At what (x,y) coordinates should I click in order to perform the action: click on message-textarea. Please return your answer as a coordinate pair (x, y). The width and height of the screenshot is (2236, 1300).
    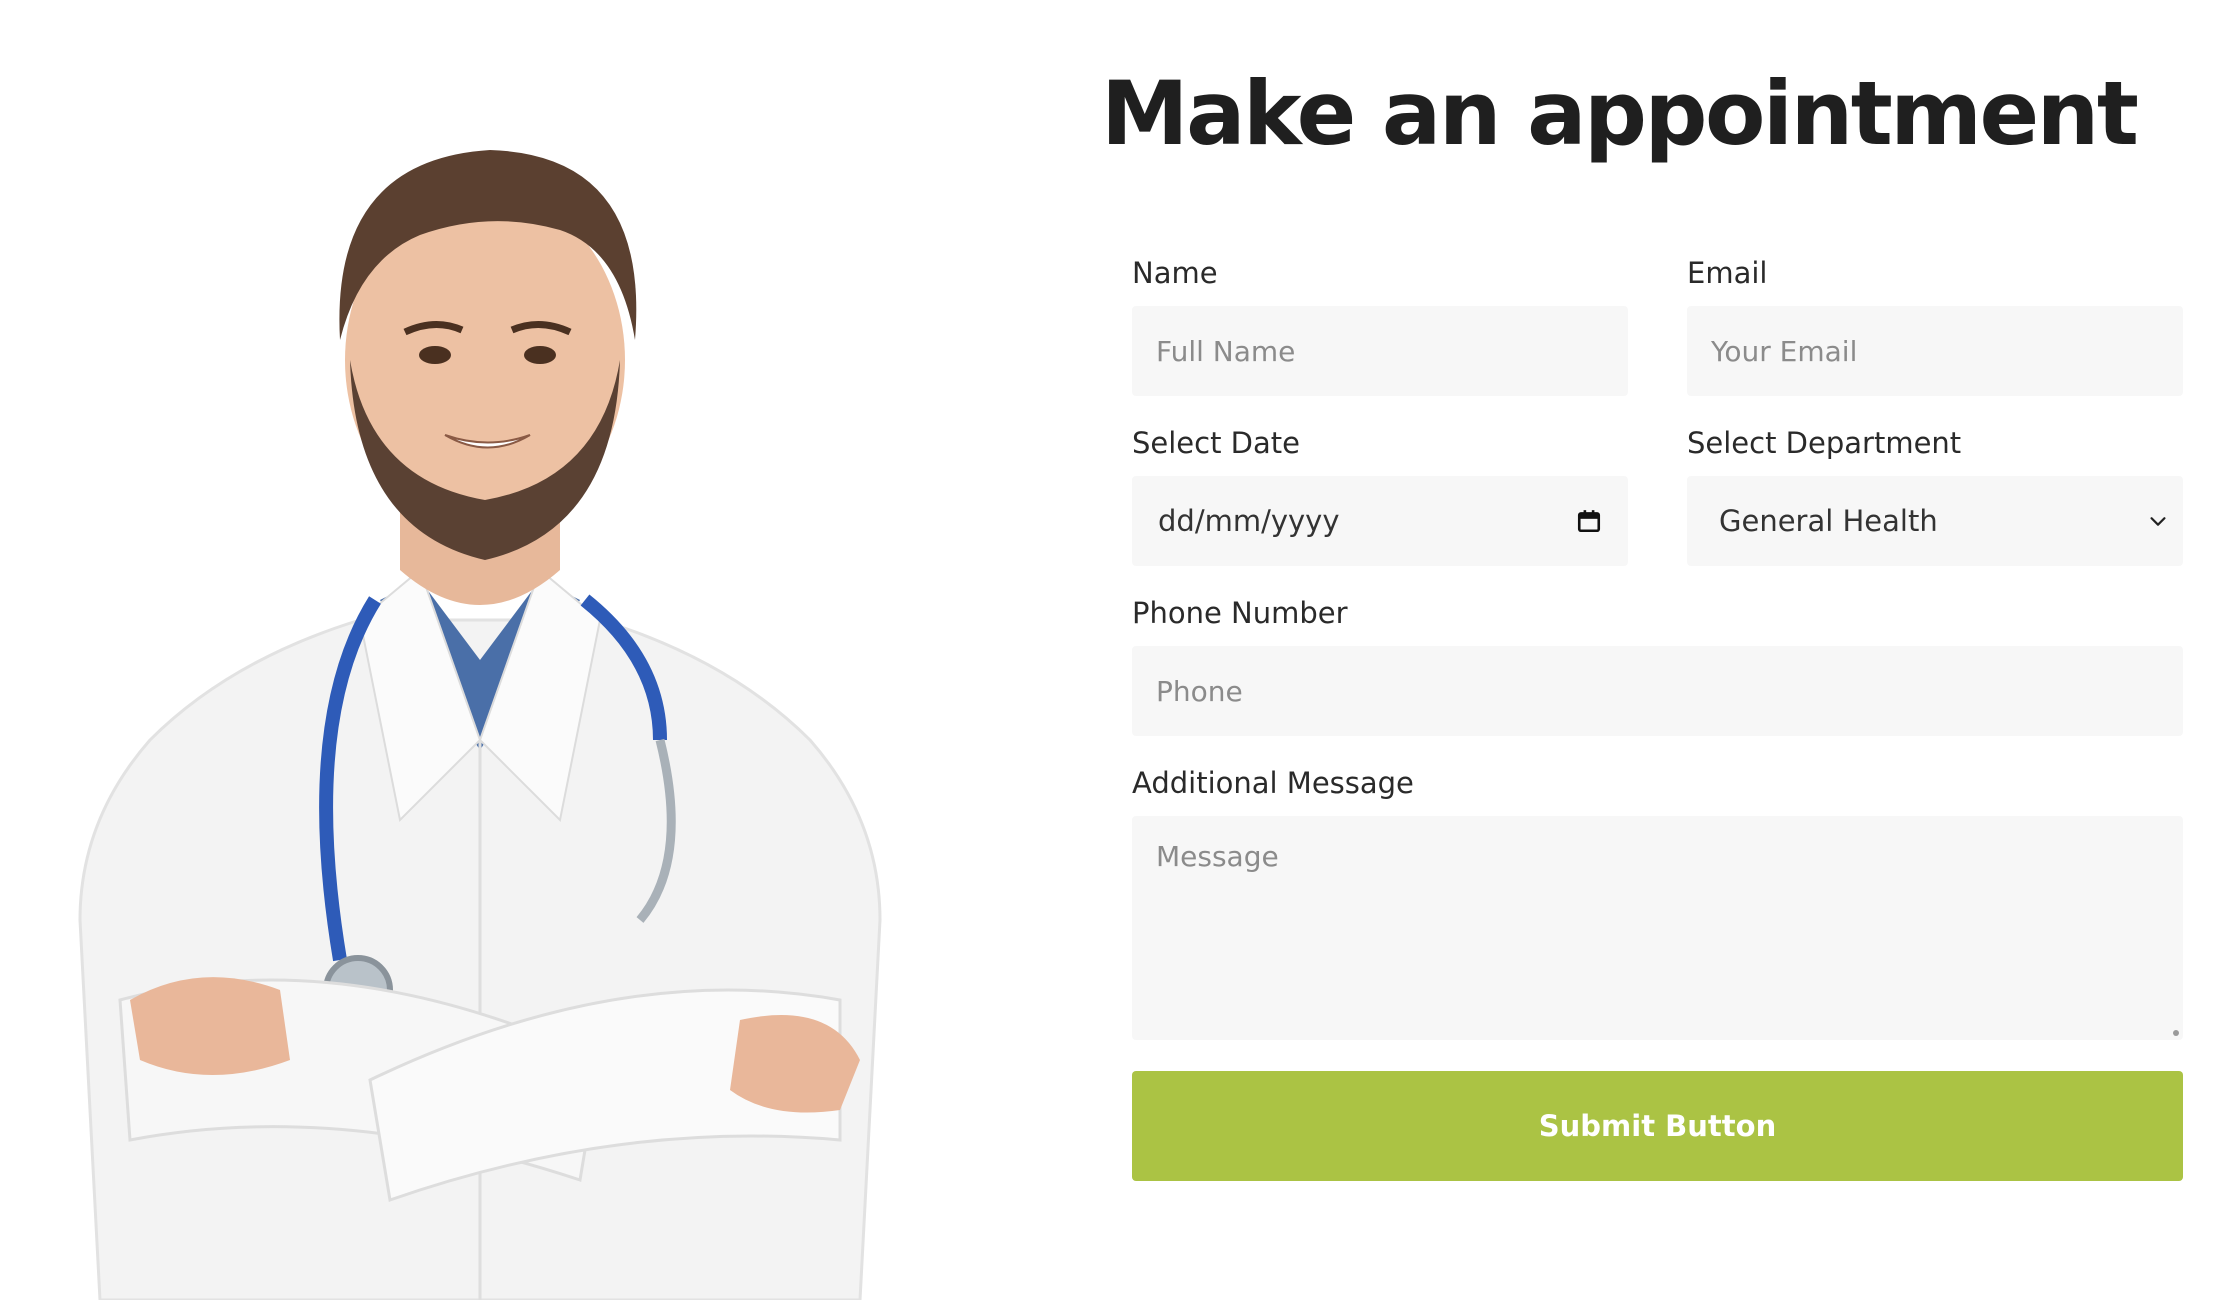
    Looking at the image, I should click on (1657, 928).